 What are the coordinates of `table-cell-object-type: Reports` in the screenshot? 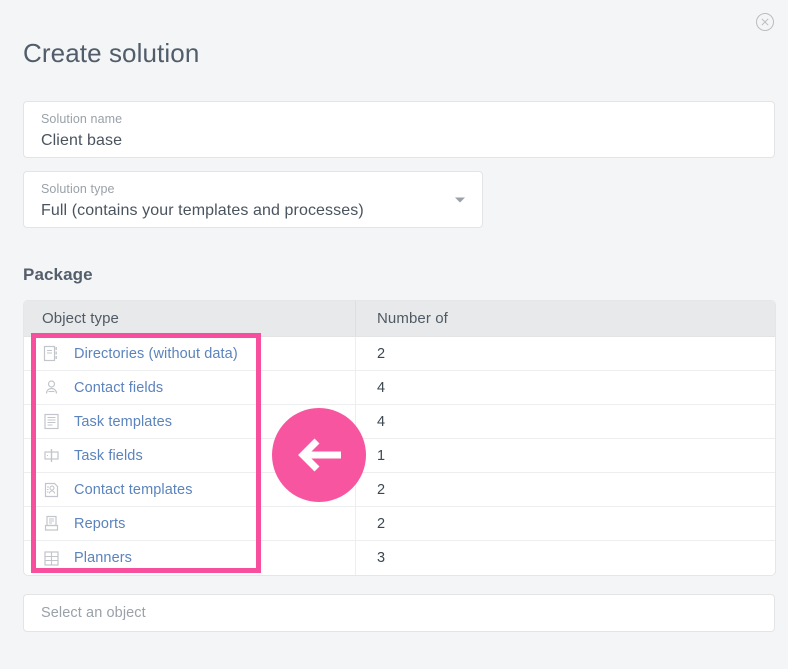 It's located at (190, 523).